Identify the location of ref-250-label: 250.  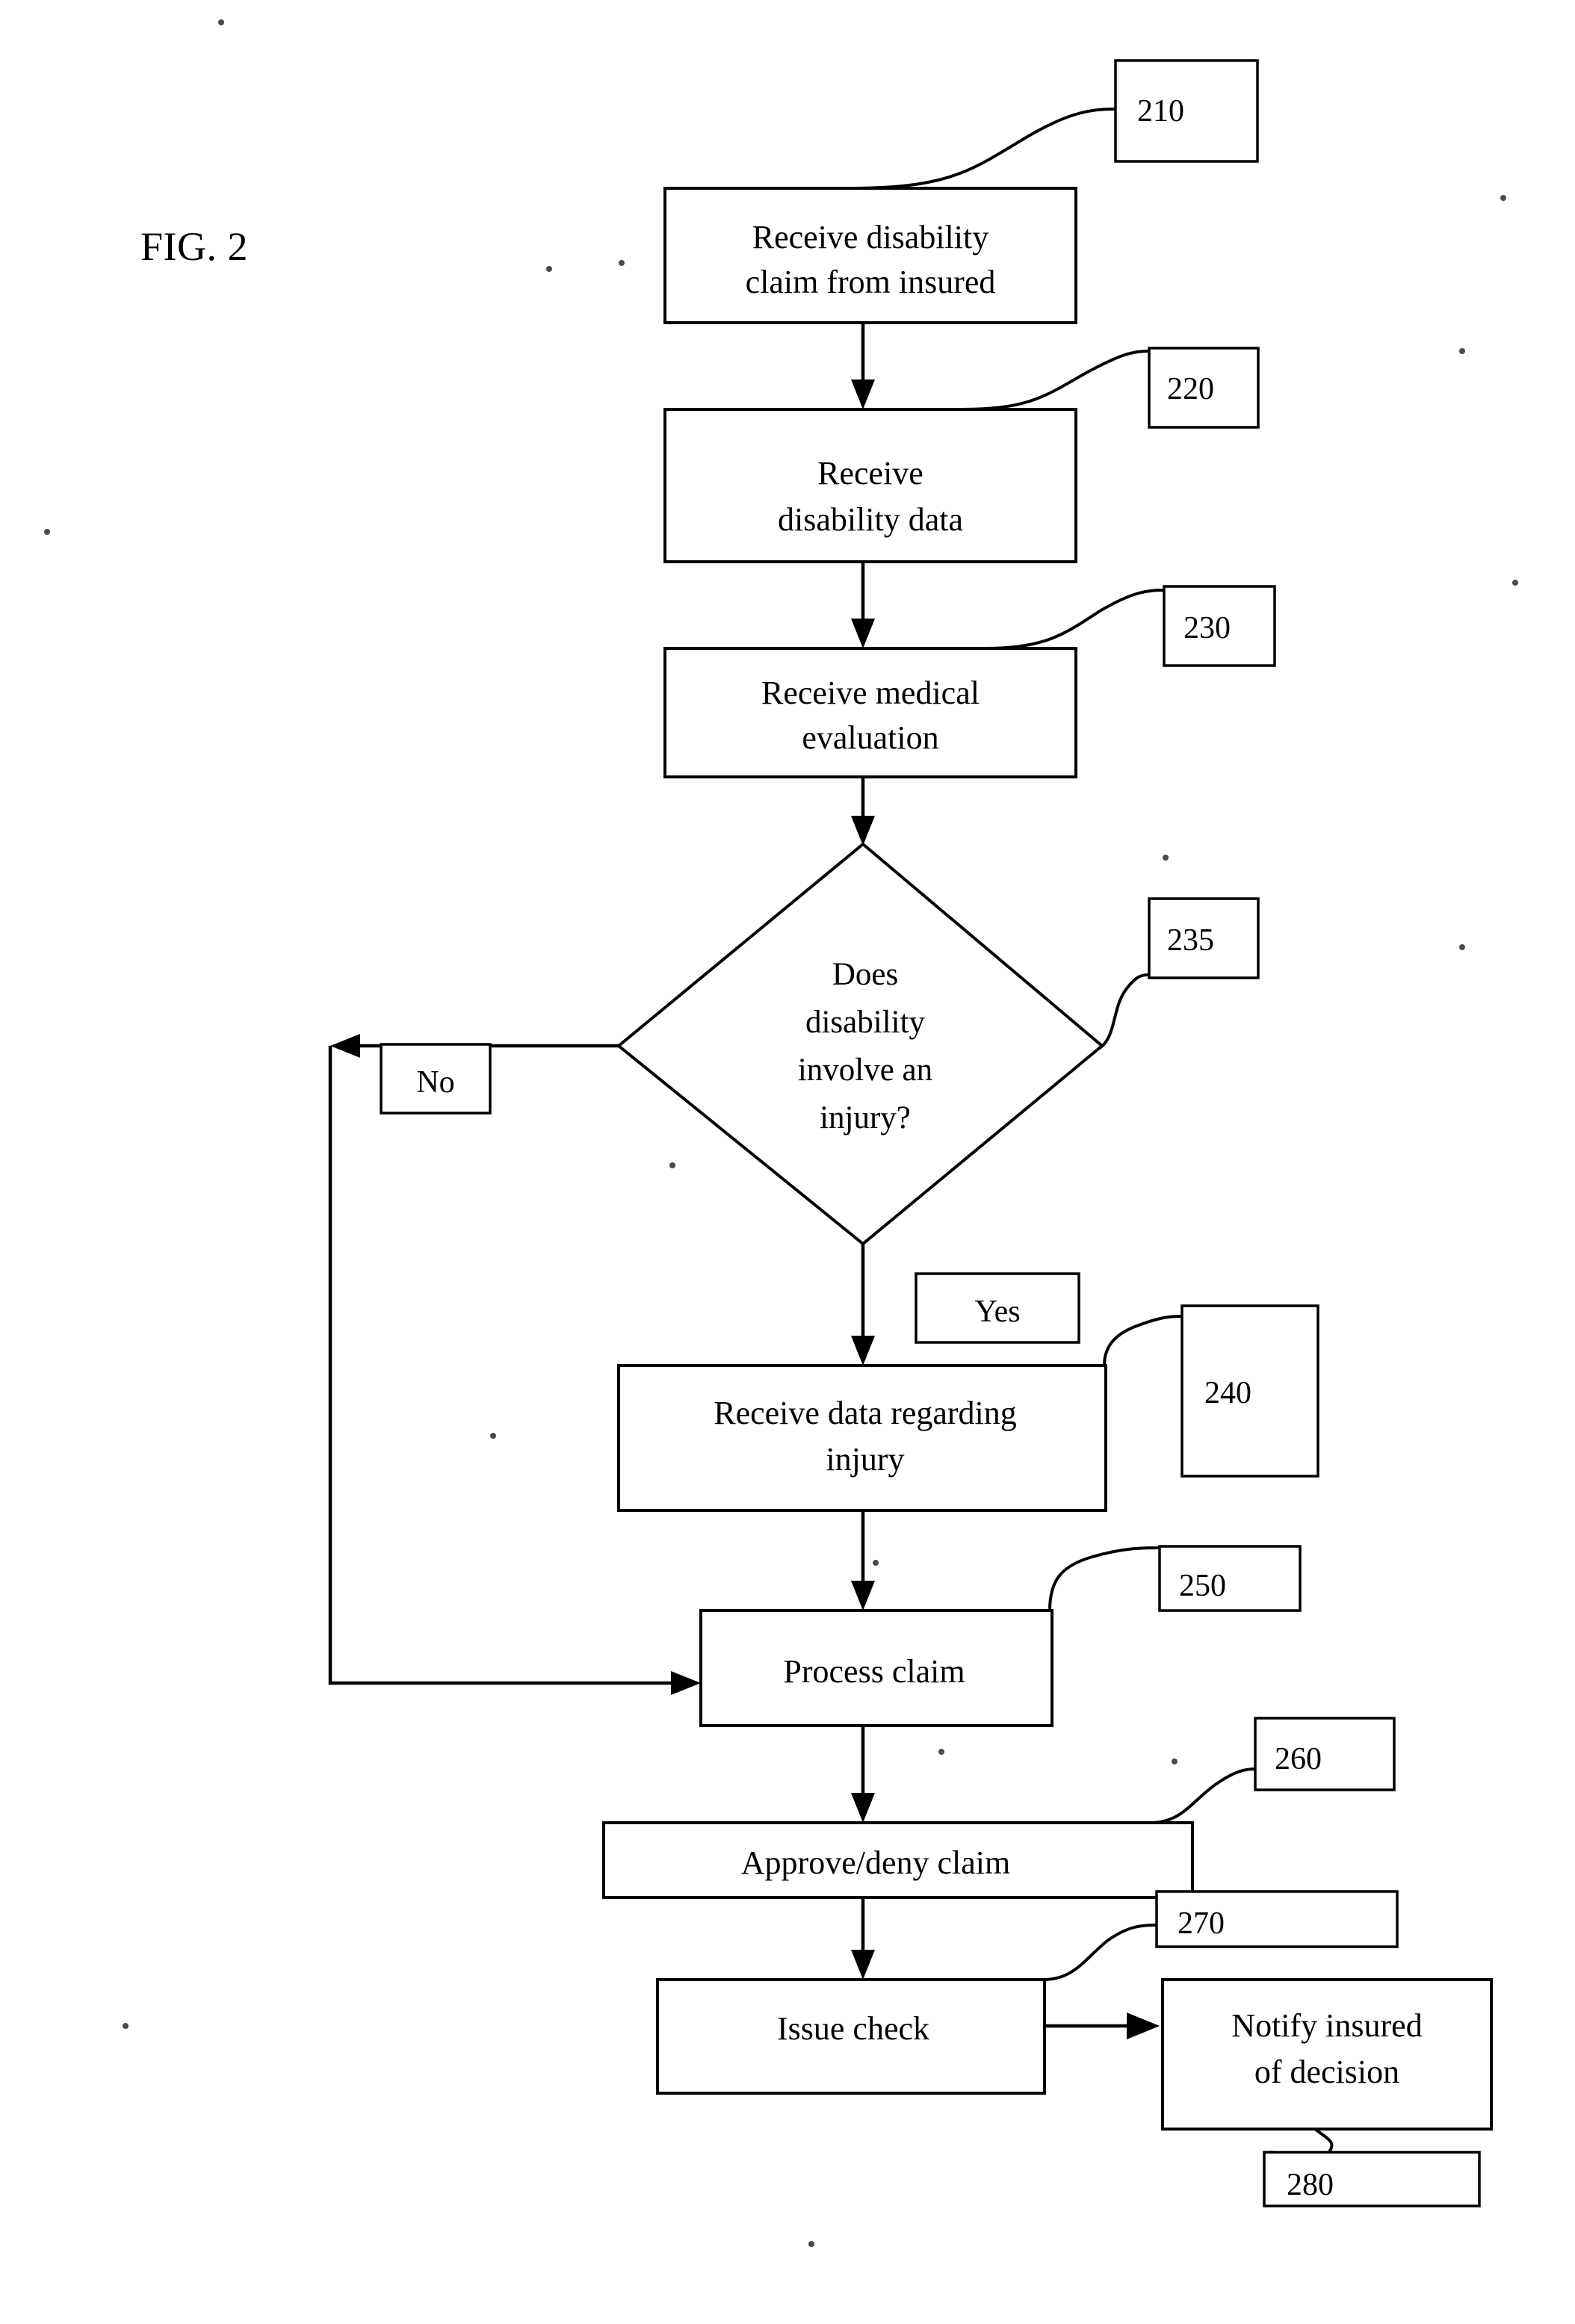
(1203, 1586).